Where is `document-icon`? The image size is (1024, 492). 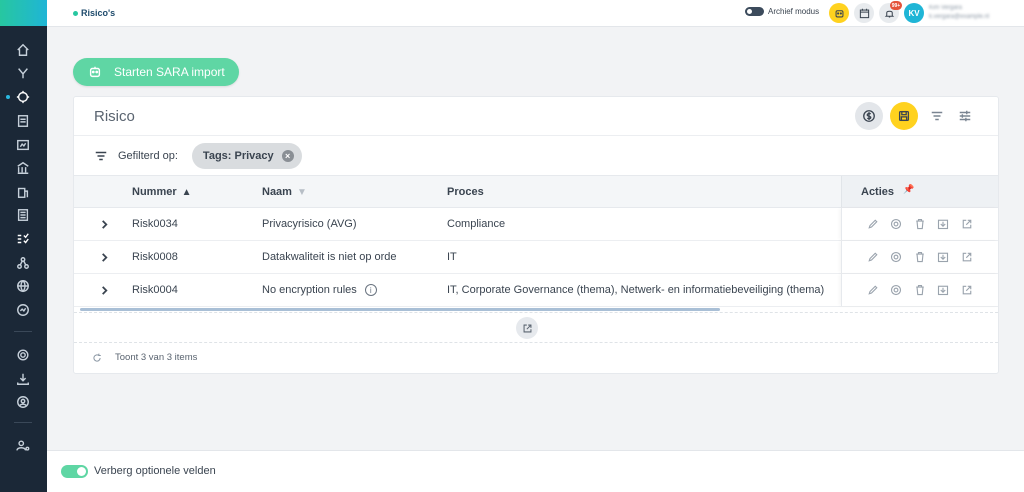
document-icon is located at coordinates (23, 121).